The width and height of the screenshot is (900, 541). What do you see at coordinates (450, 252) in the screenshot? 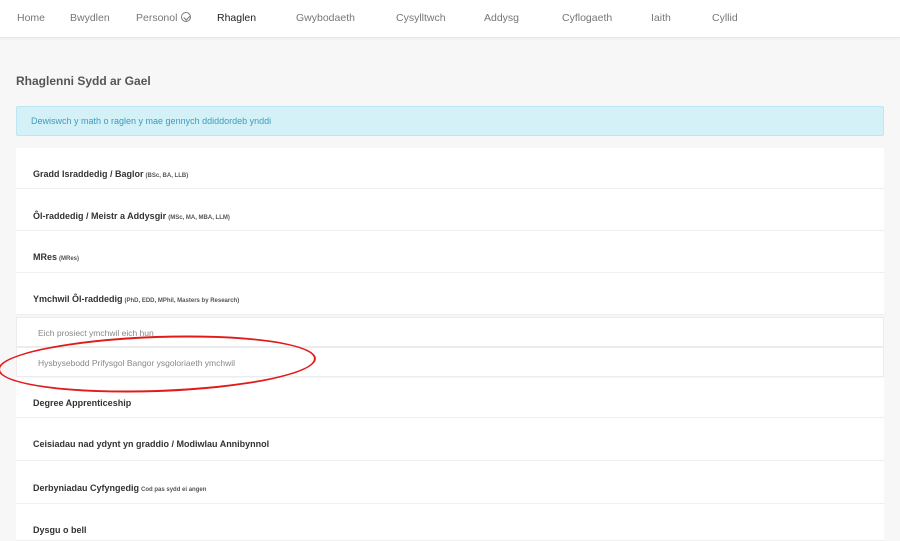
I see `programme-mres: MRes (MRes)` at bounding box center [450, 252].